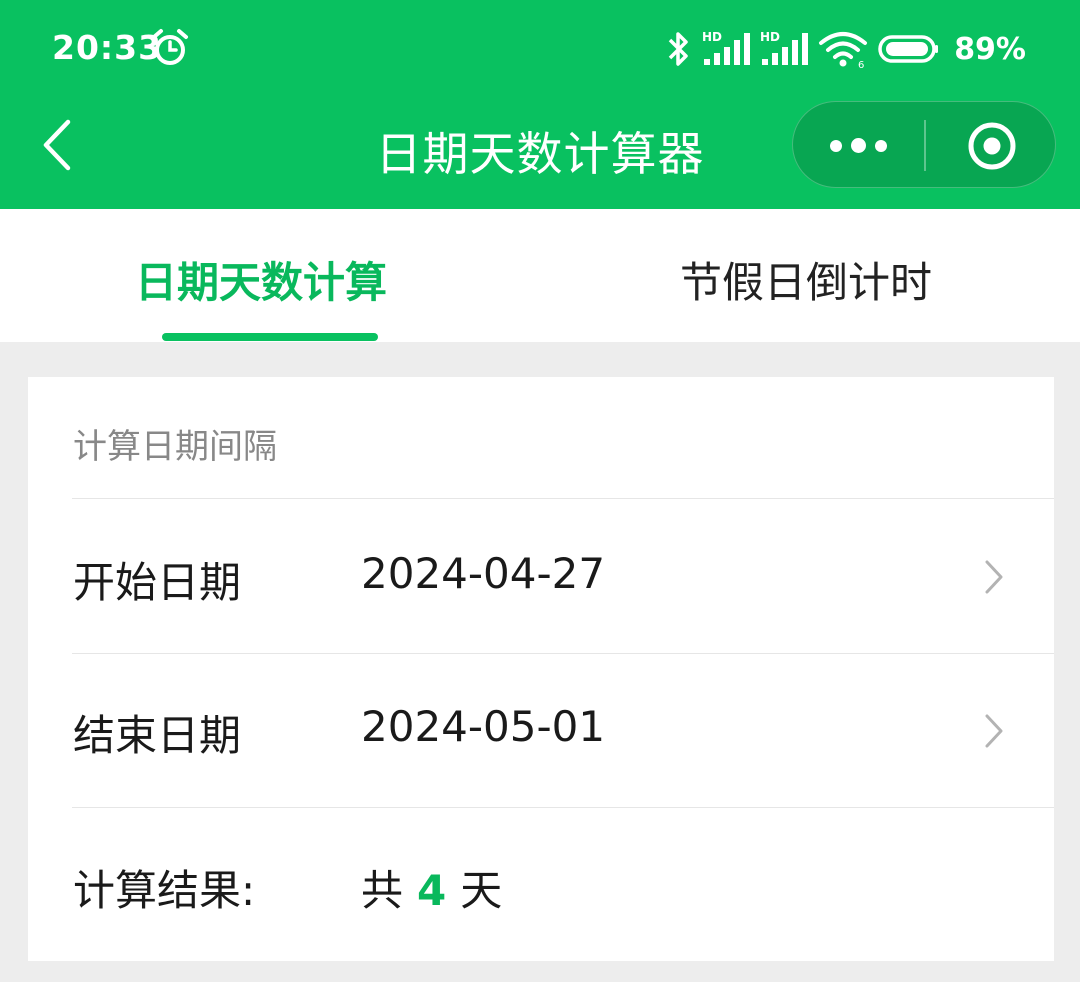 The width and height of the screenshot is (1080, 982). What do you see at coordinates (157, 735) in the screenshot?
I see `end-date-label: 结束日期` at bounding box center [157, 735].